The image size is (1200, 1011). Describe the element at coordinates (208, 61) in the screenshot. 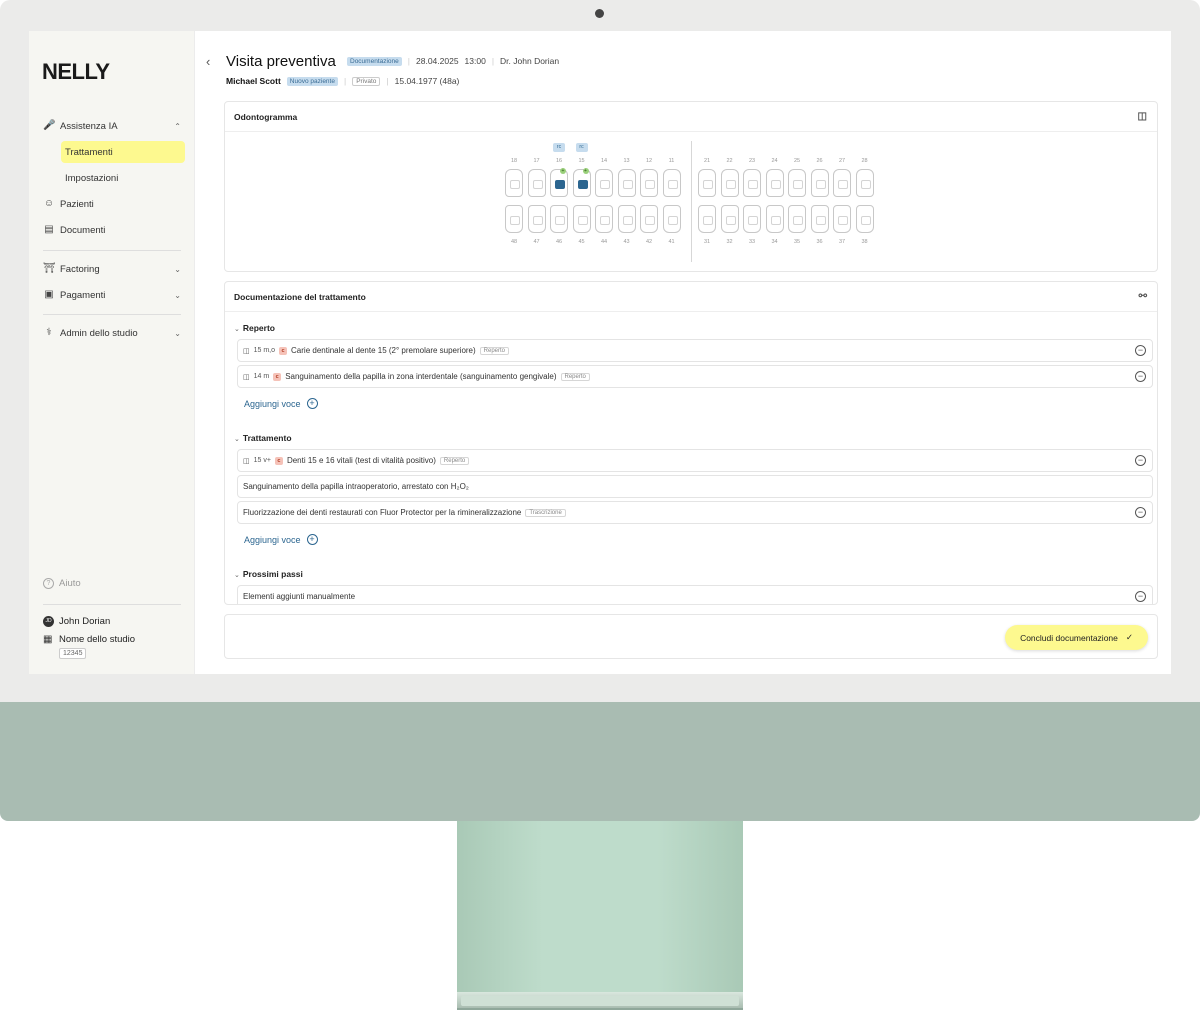

I see `back-icon: ‹` at that location.